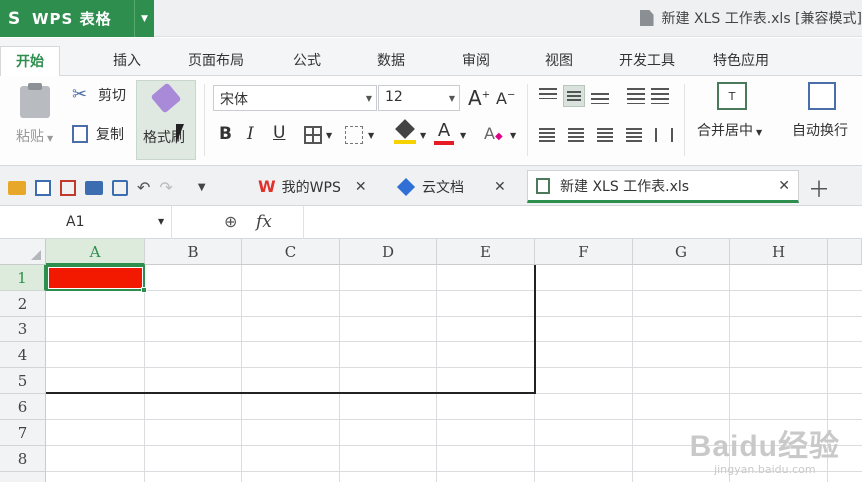  What do you see at coordinates (23, 278) in the screenshot?
I see `row-header-1: 1` at bounding box center [23, 278].